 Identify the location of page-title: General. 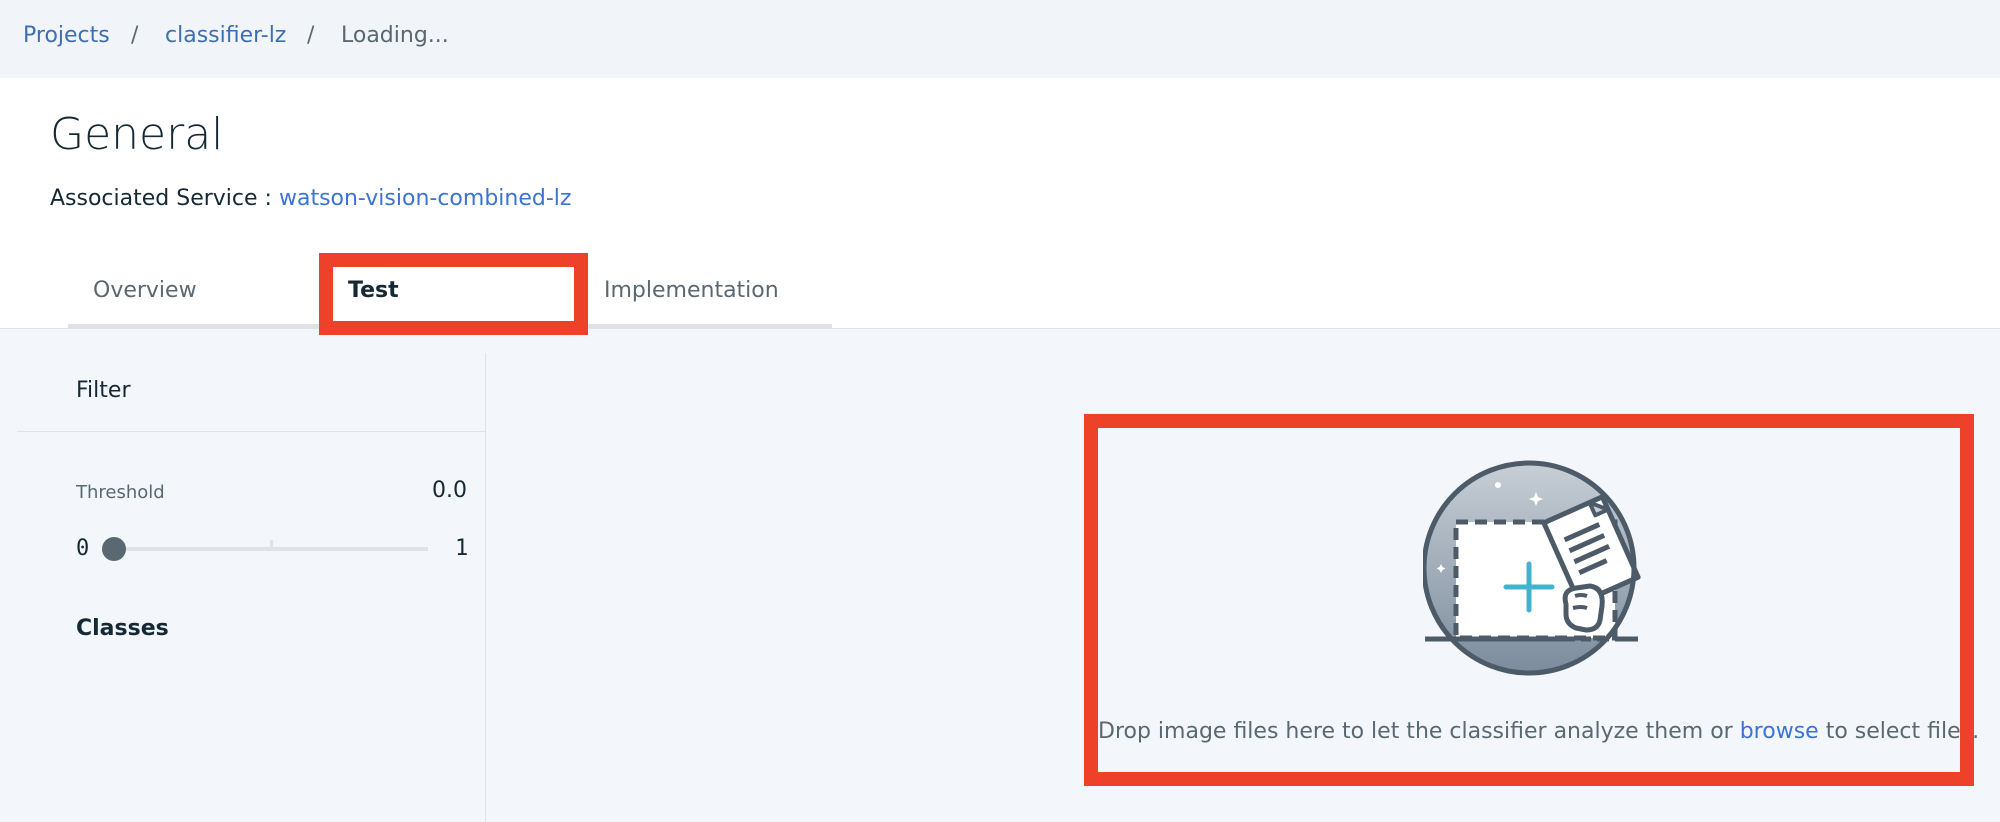
(137, 134).